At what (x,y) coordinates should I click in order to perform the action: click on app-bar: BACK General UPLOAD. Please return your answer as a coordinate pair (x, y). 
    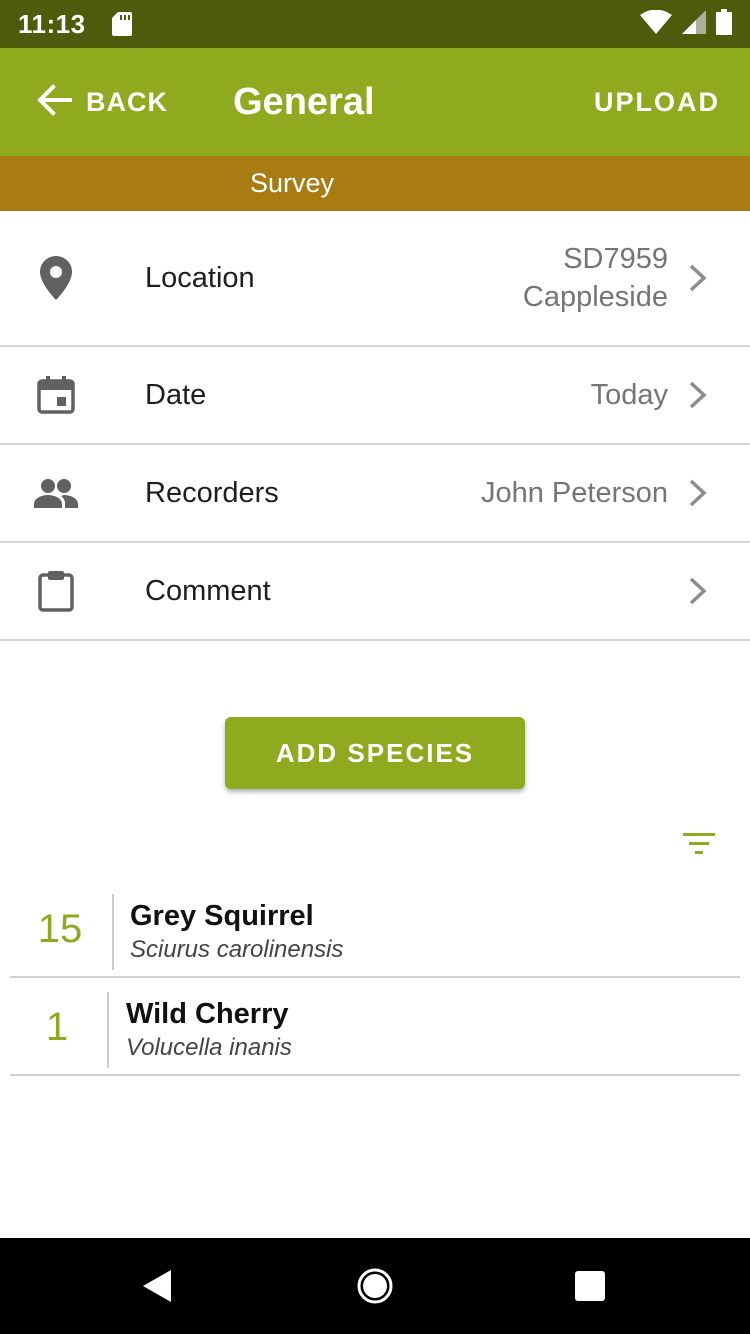
    Looking at the image, I should click on (375, 102).